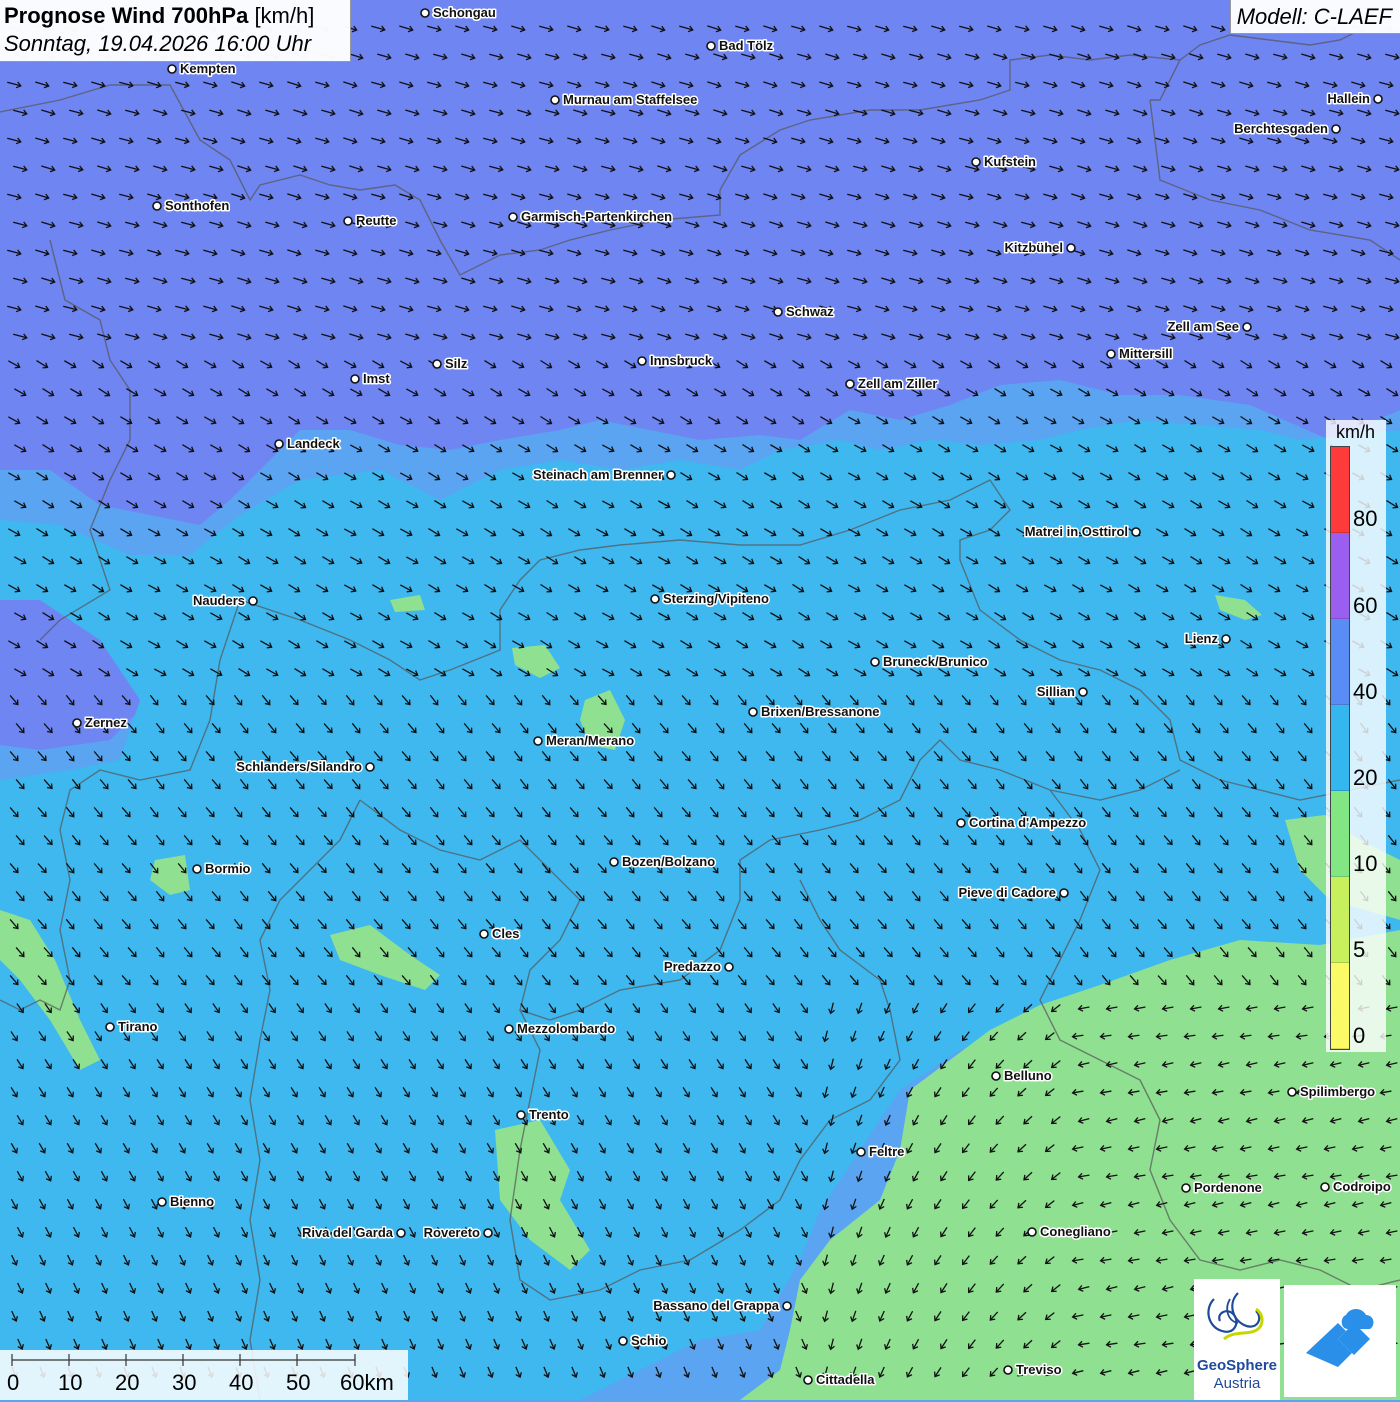 The image size is (1400, 1402). I want to click on city-label: Brixen/Bressanone, so click(820, 711).